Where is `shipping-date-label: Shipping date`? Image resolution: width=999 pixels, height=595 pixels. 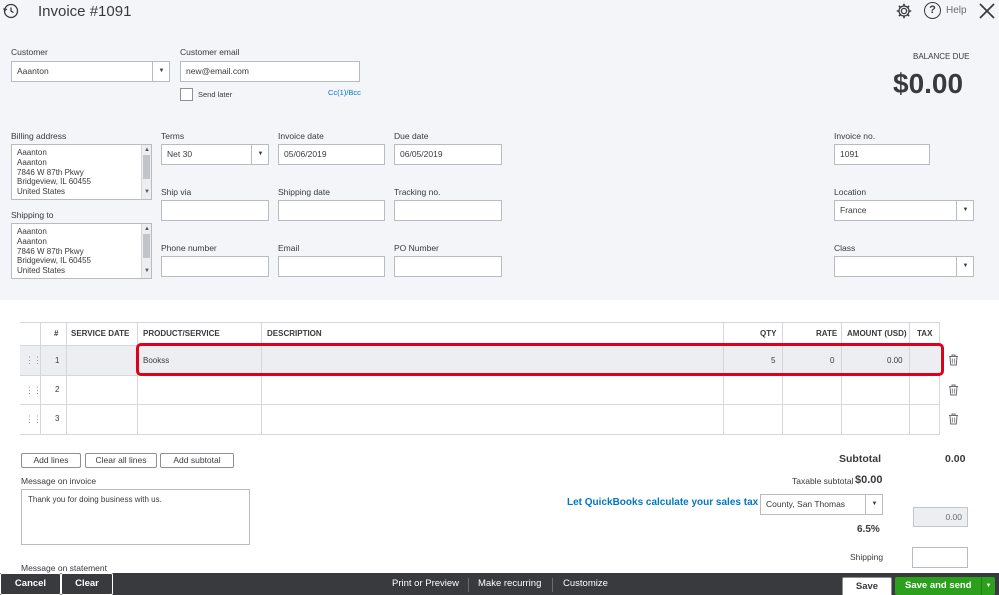
shipping-date-label: Shipping date is located at coordinates (304, 192).